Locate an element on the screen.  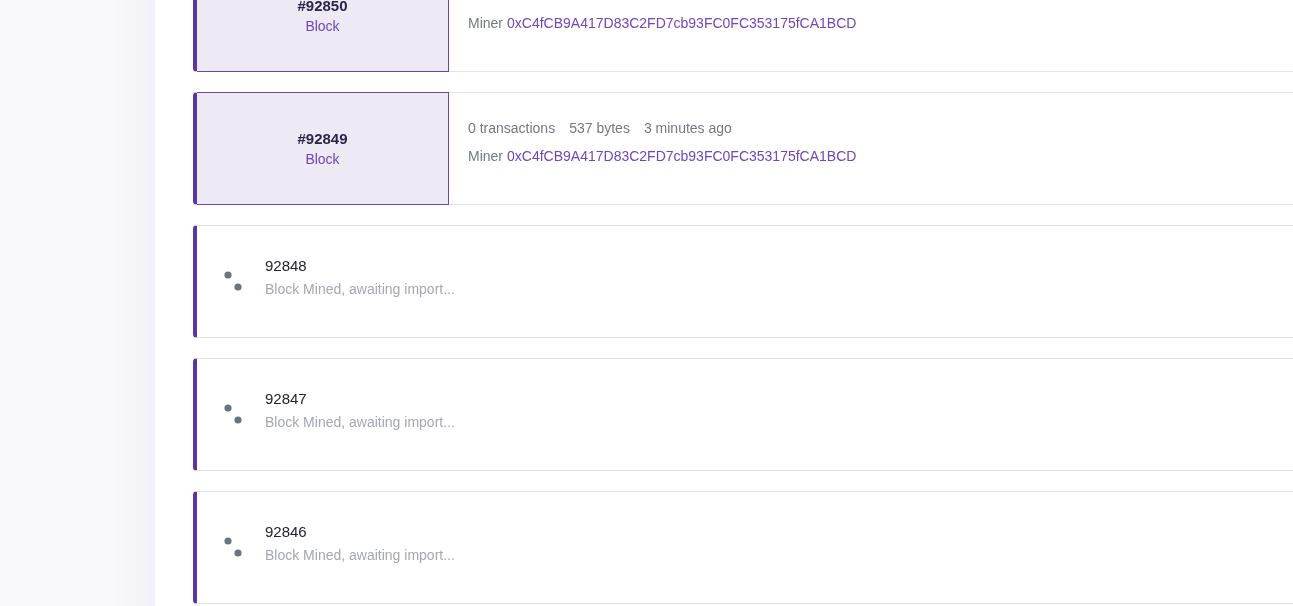
block-number: 92846 is located at coordinates (286, 532).